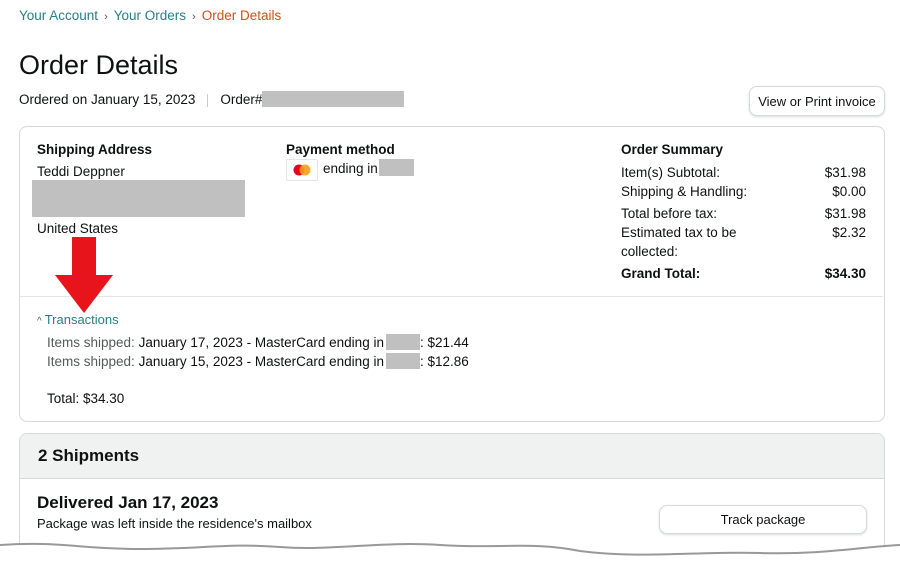 Image resolution: width=900 pixels, height=569 pixels. Describe the element at coordinates (849, 191) in the screenshot. I see `summary-value: $0.00` at that location.